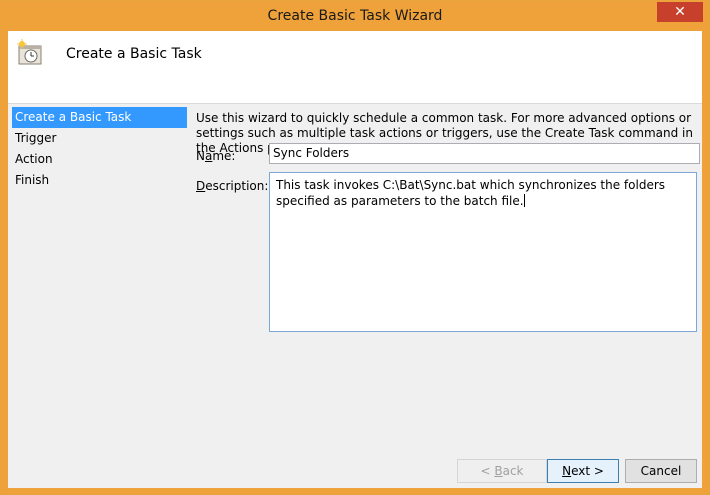 The width and height of the screenshot is (710, 495). Describe the element at coordinates (524, 200) in the screenshot. I see `text-caret` at that location.